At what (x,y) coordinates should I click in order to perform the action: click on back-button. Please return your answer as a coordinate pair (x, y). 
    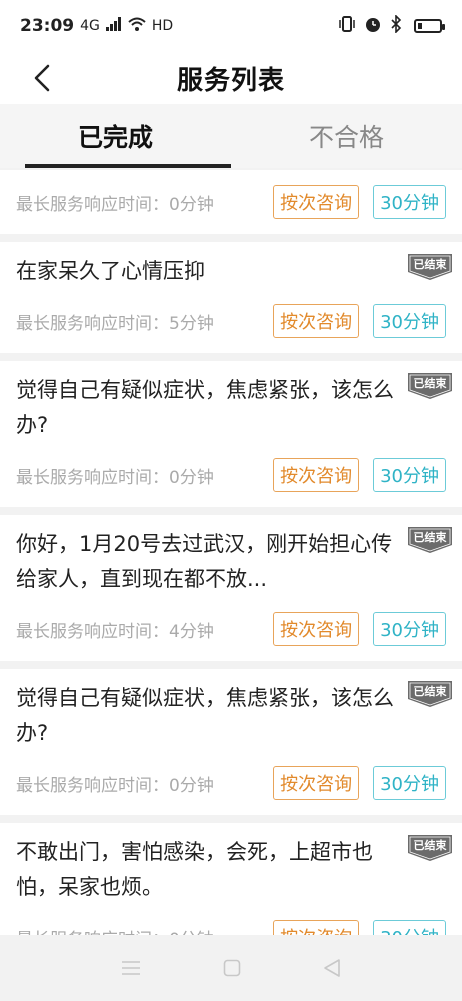
    Looking at the image, I should click on (42, 78).